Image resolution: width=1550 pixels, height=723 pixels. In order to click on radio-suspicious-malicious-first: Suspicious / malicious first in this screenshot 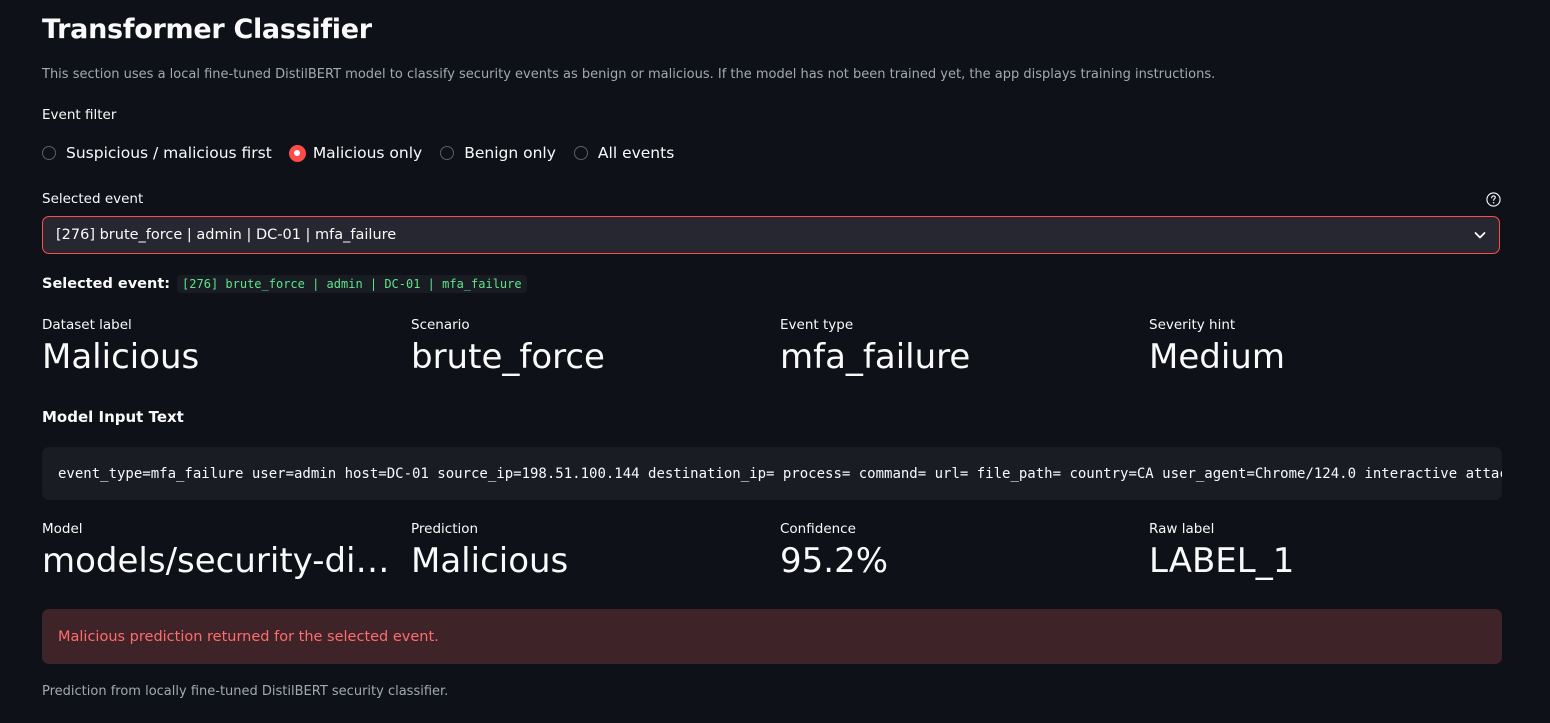, I will do `click(157, 153)`.